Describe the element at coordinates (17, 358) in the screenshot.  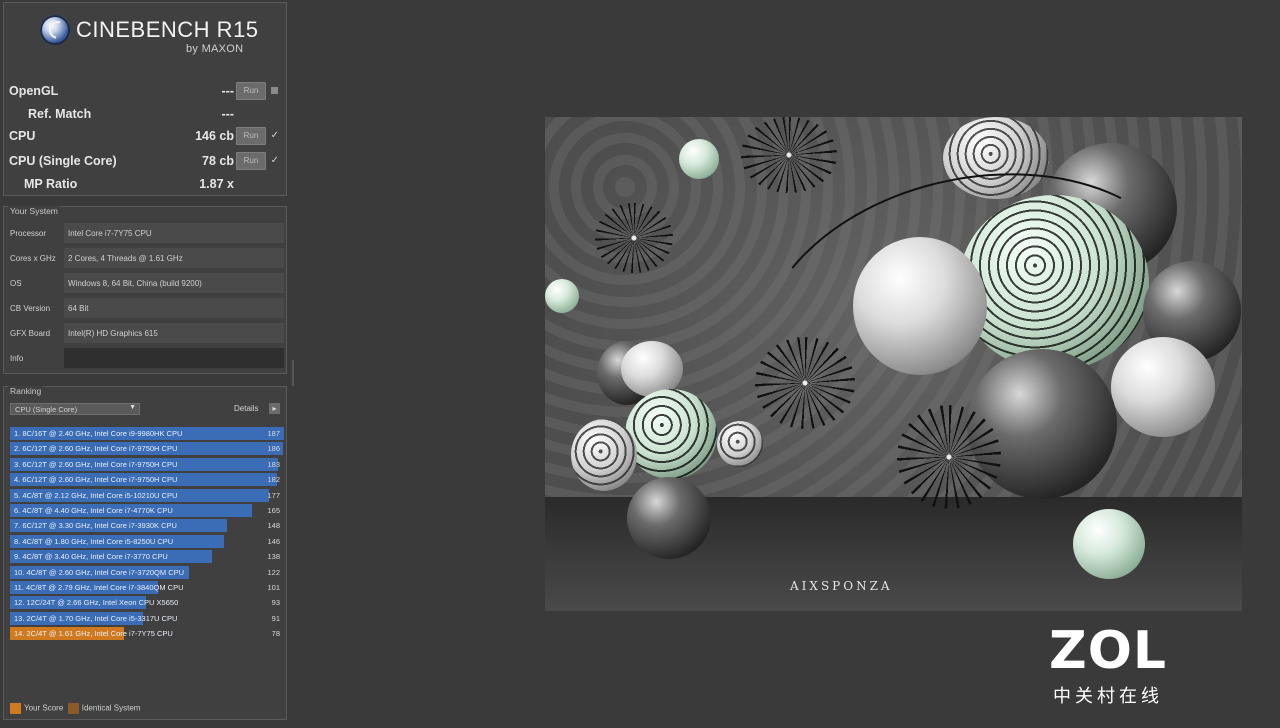
I see `system-key: Info` at that location.